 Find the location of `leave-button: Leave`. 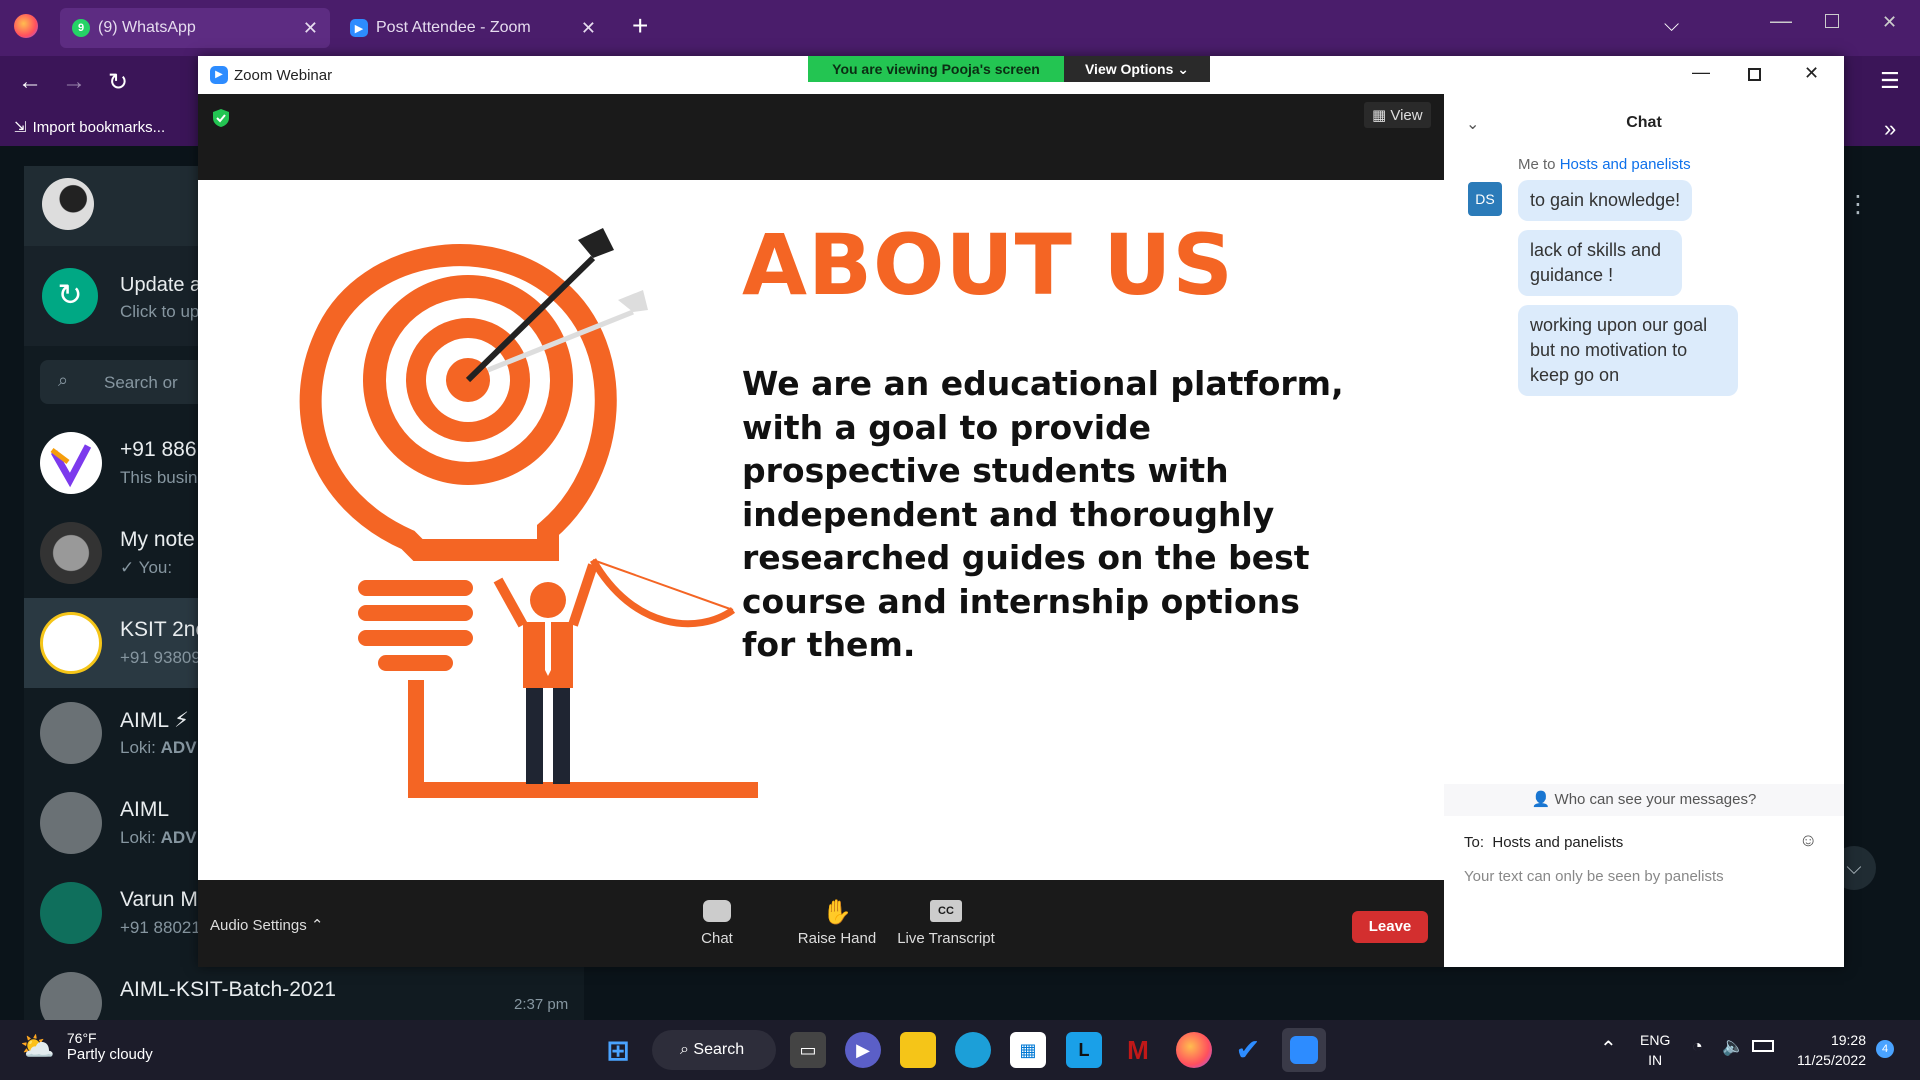

leave-button: Leave is located at coordinates (1390, 927).